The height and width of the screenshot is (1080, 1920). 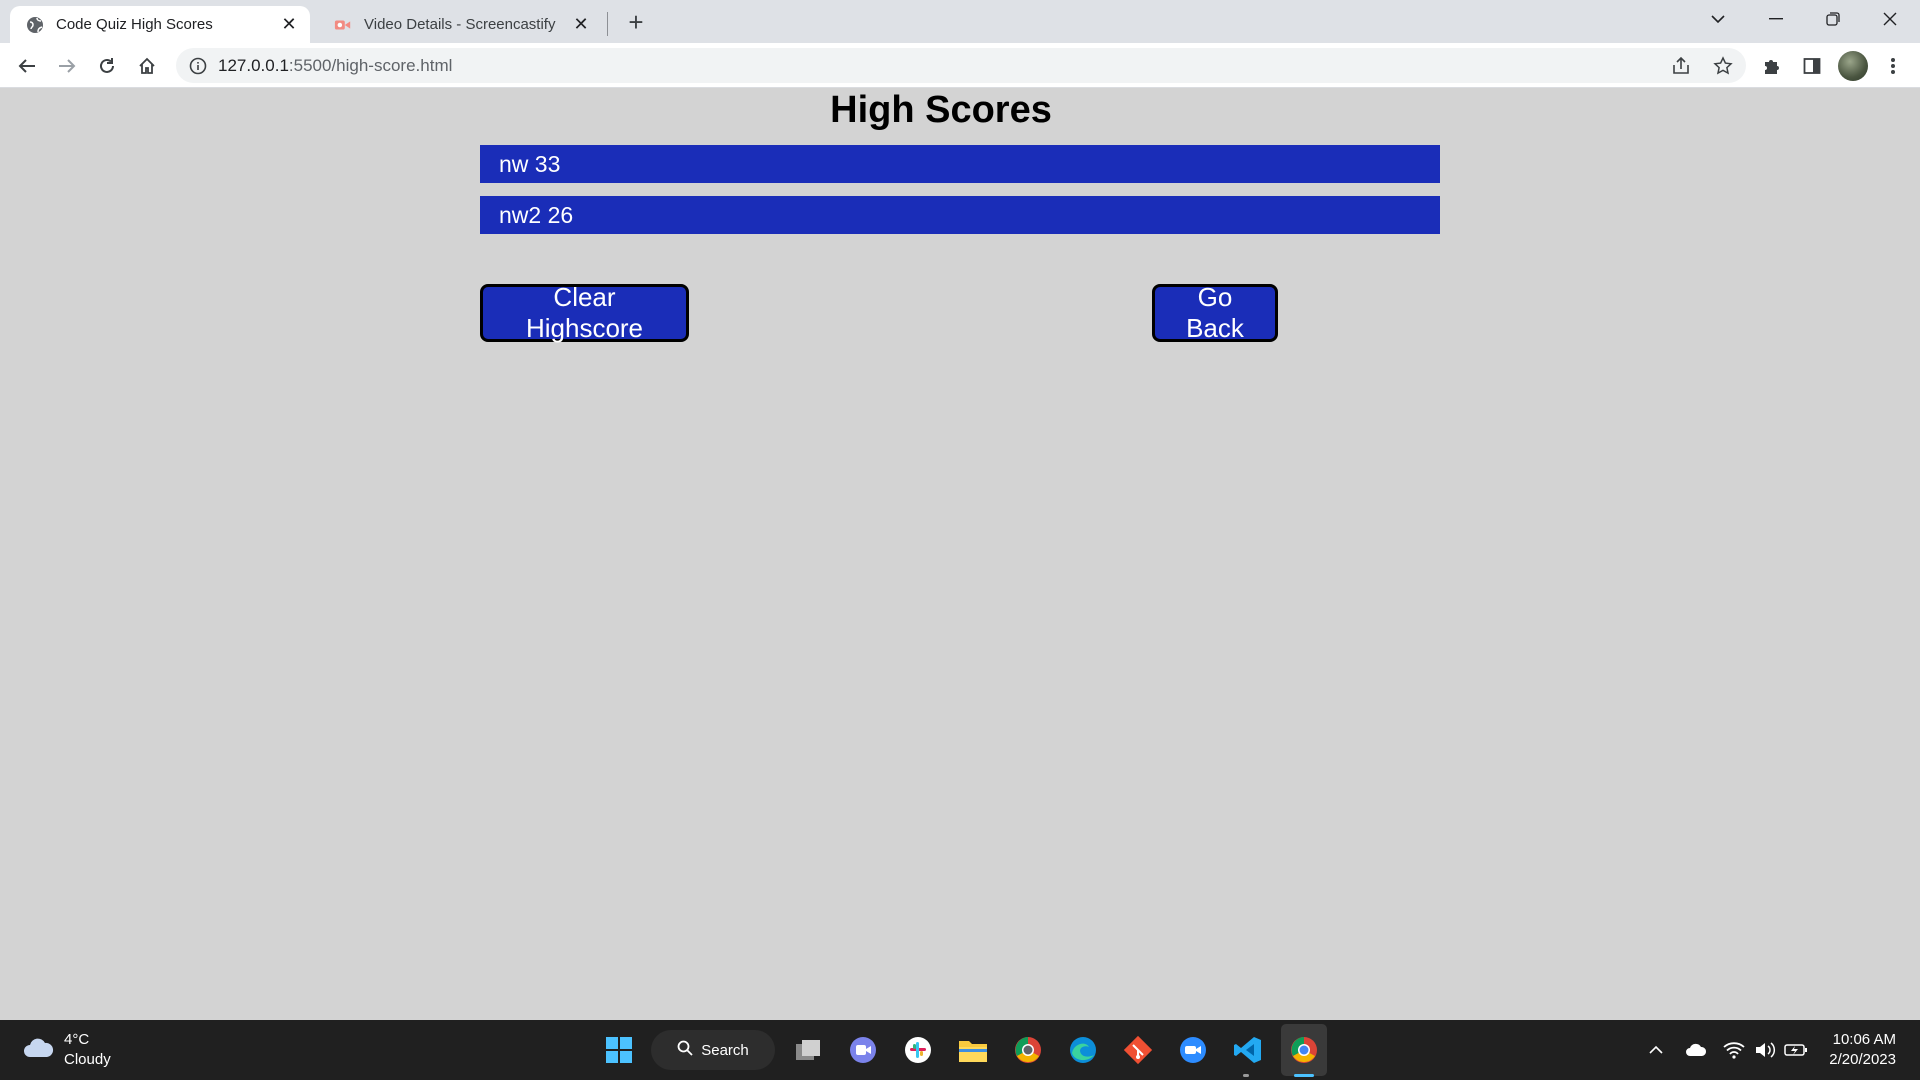 What do you see at coordinates (960, 164) in the screenshot?
I see `highscore-entry: nw 33` at bounding box center [960, 164].